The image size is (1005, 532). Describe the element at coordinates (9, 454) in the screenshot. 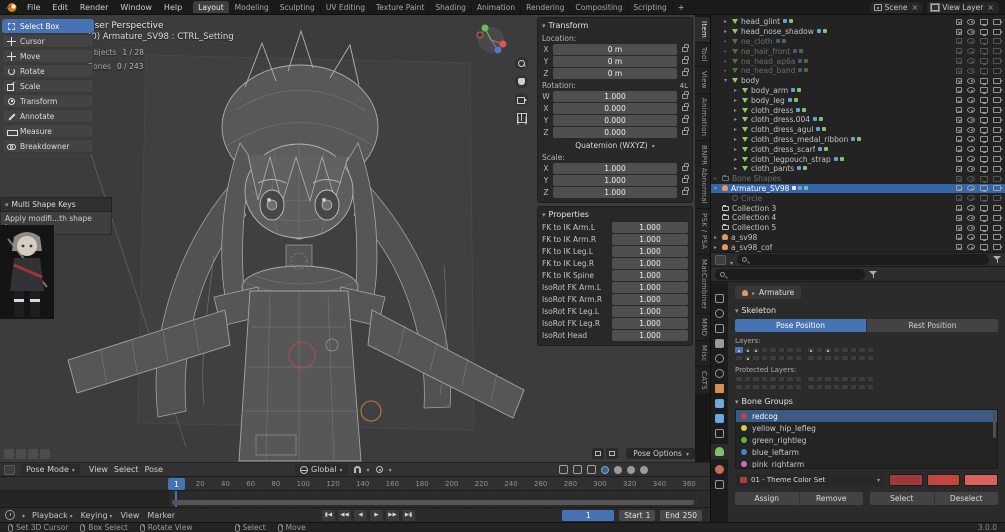

I see `overlay-shortcut-icon` at that location.